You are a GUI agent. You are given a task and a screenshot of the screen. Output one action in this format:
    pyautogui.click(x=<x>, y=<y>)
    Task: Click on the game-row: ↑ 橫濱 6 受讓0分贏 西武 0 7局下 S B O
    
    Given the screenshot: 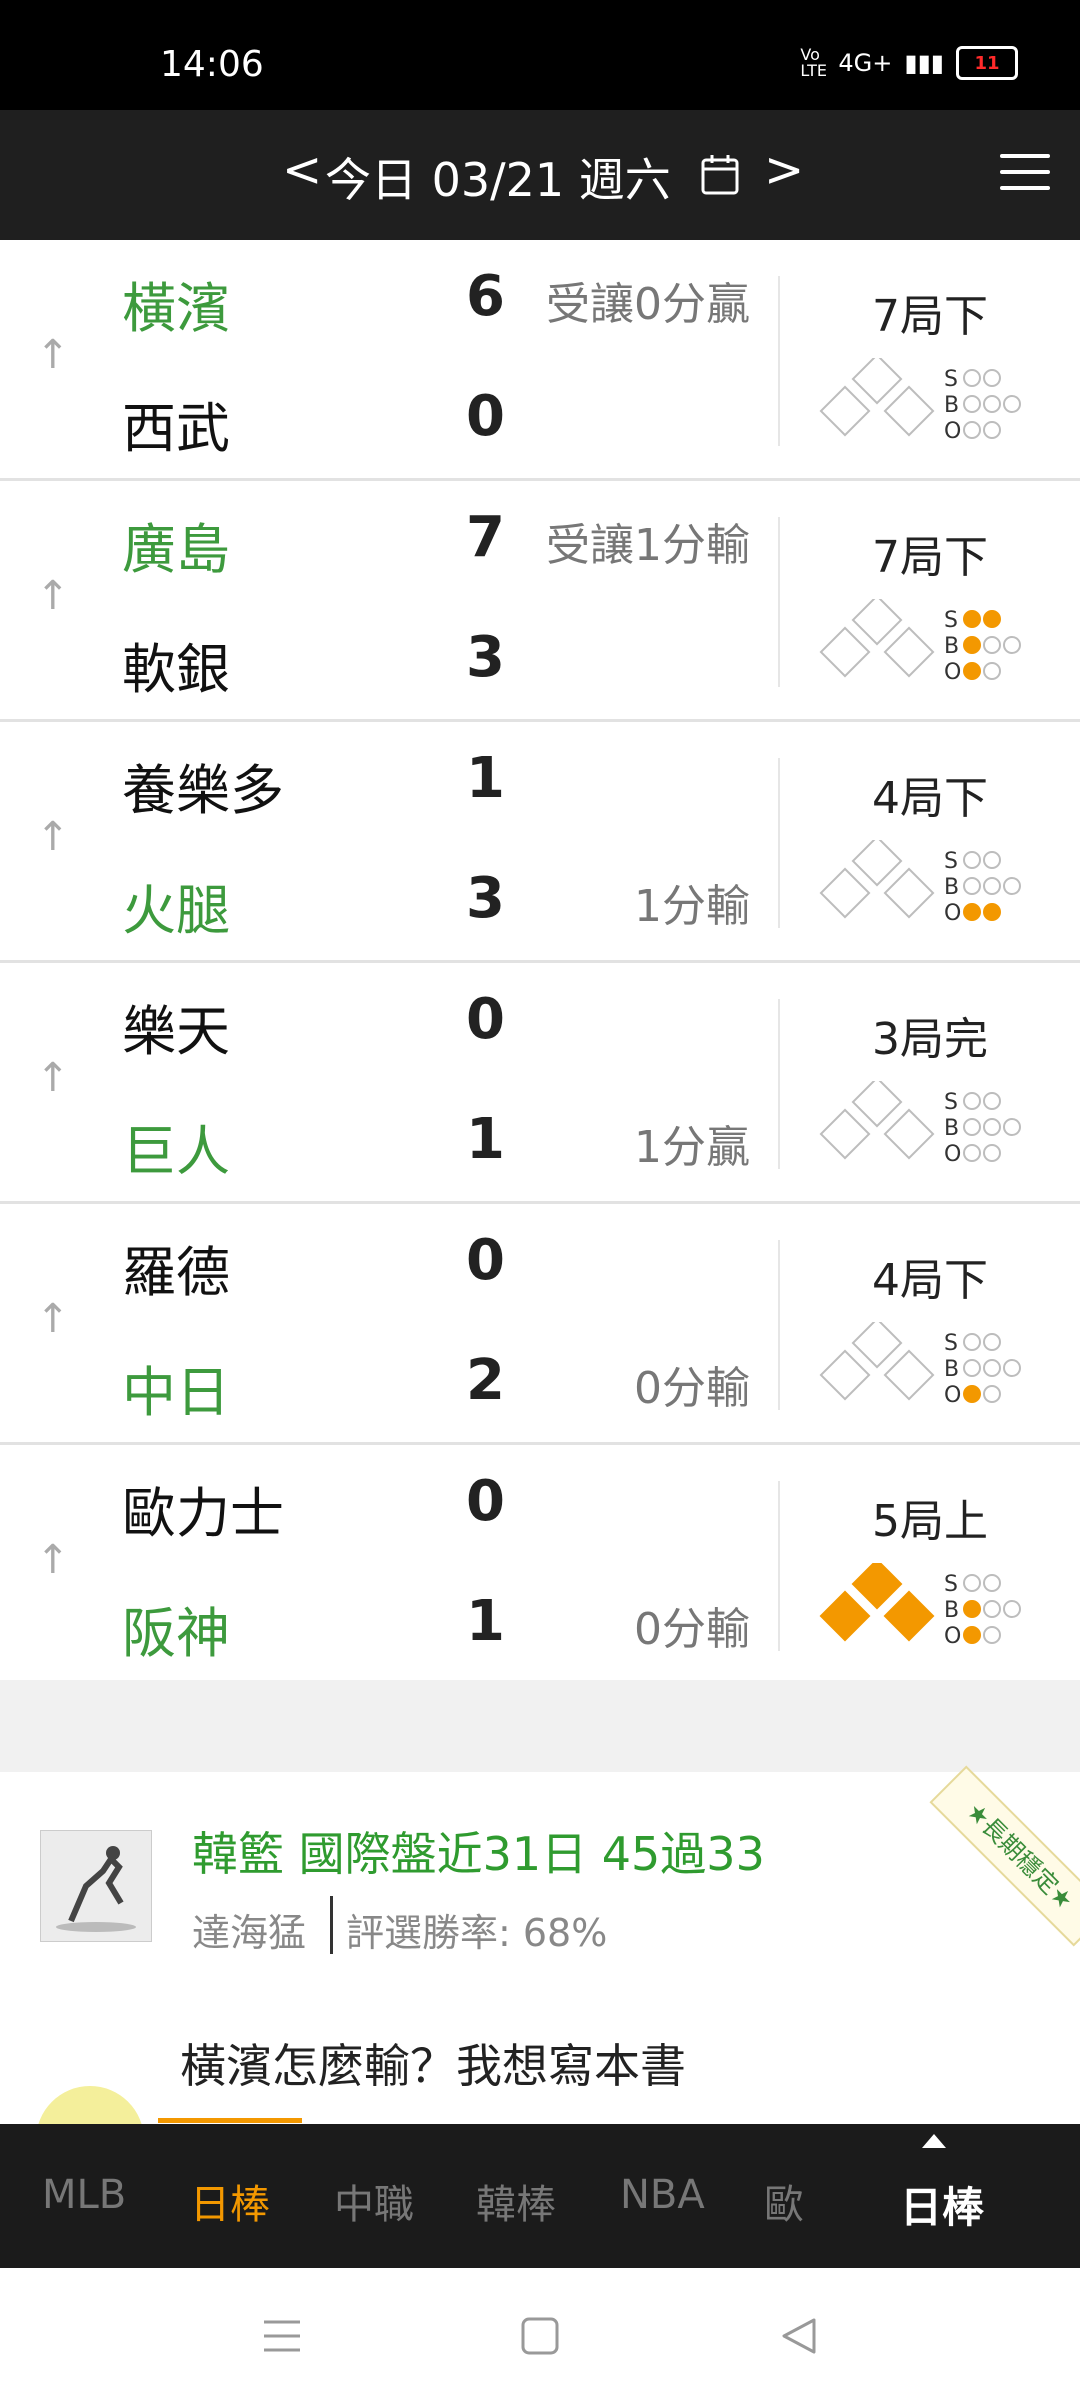 What is the action you would take?
    pyautogui.click(x=540, y=360)
    